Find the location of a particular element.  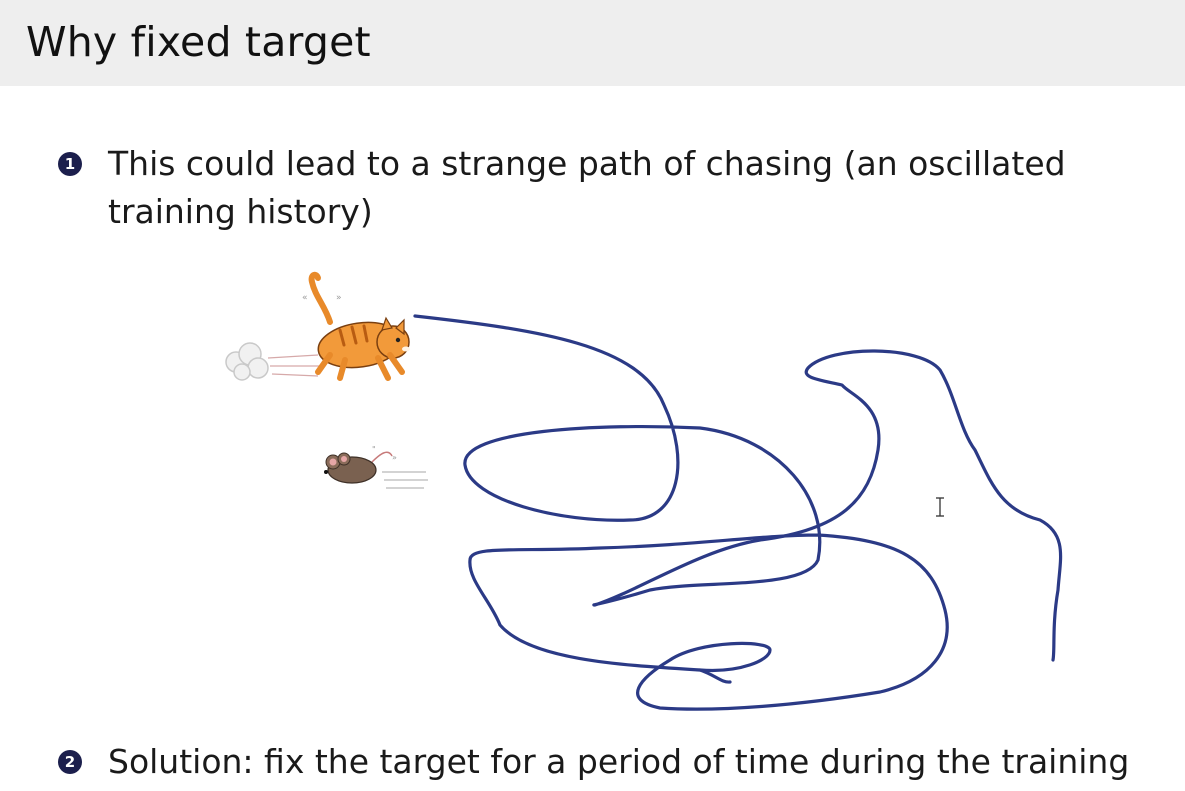

bullet-number-2: 2 is located at coordinates (70, 762).